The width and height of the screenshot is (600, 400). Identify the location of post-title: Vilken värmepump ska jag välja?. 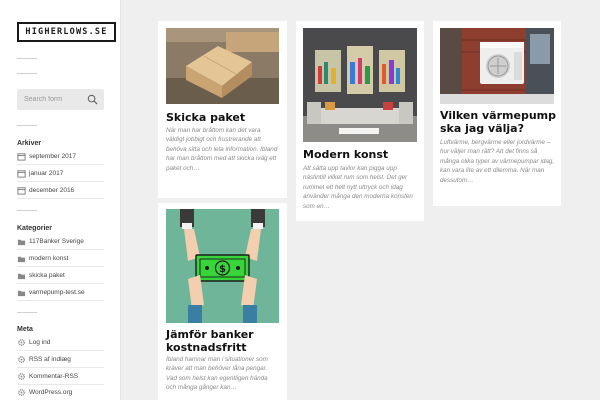
(498, 122).